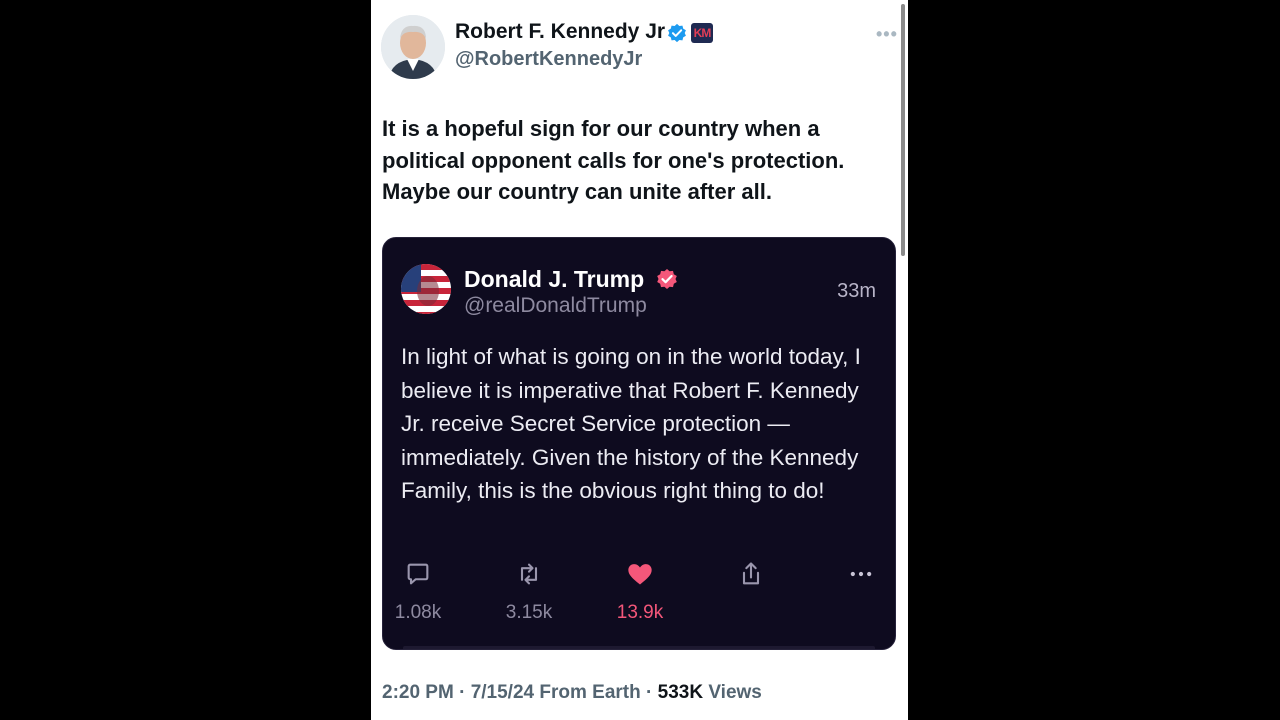  I want to click on quoted-author-avatar, so click(426, 289).